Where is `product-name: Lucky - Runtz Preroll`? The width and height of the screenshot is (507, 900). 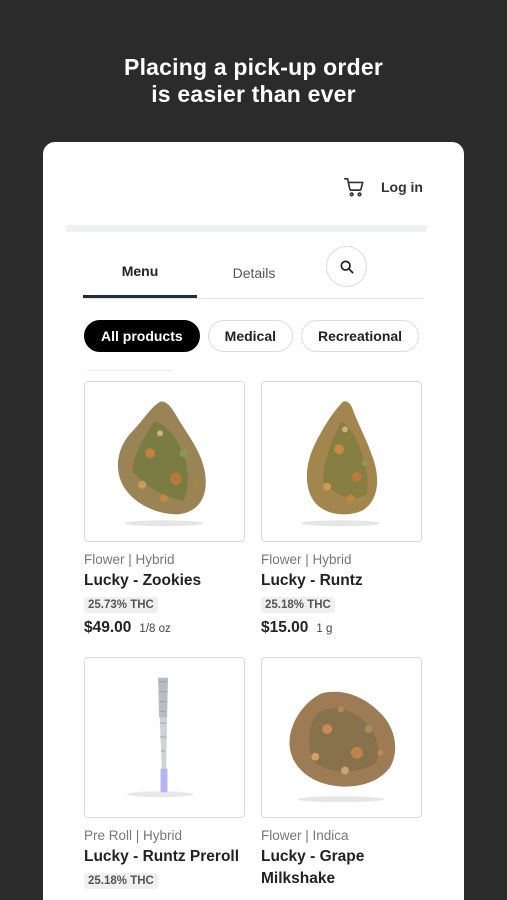 product-name: Lucky - Runtz Preroll is located at coordinates (162, 856).